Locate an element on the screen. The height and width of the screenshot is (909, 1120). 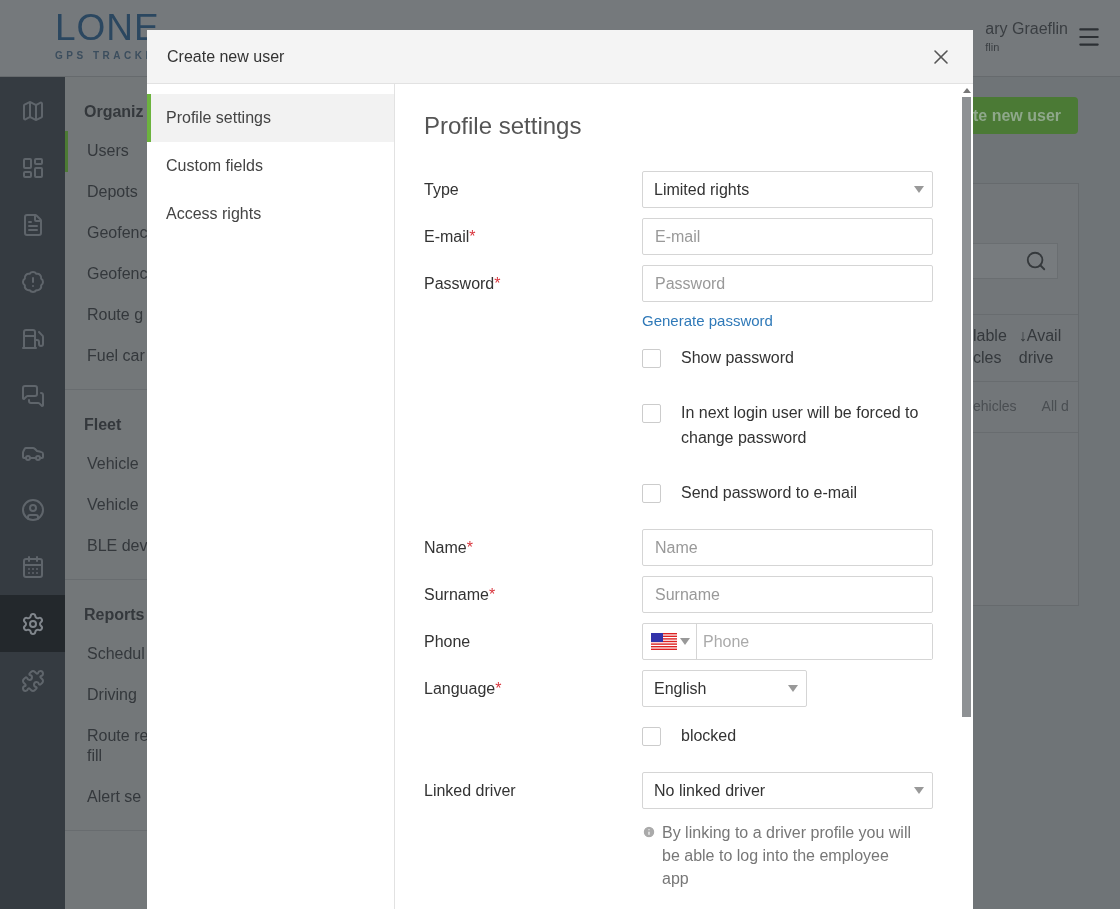
text-input: Surname is located at coordinates (787, 594).